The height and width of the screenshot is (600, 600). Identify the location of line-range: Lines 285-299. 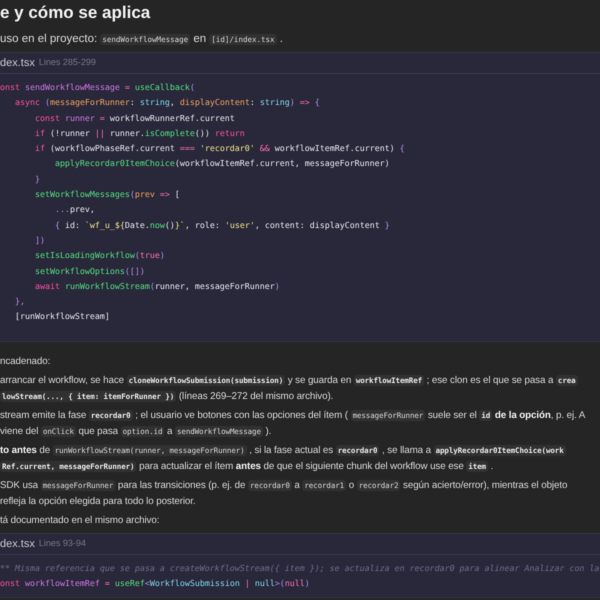
(67, 63).